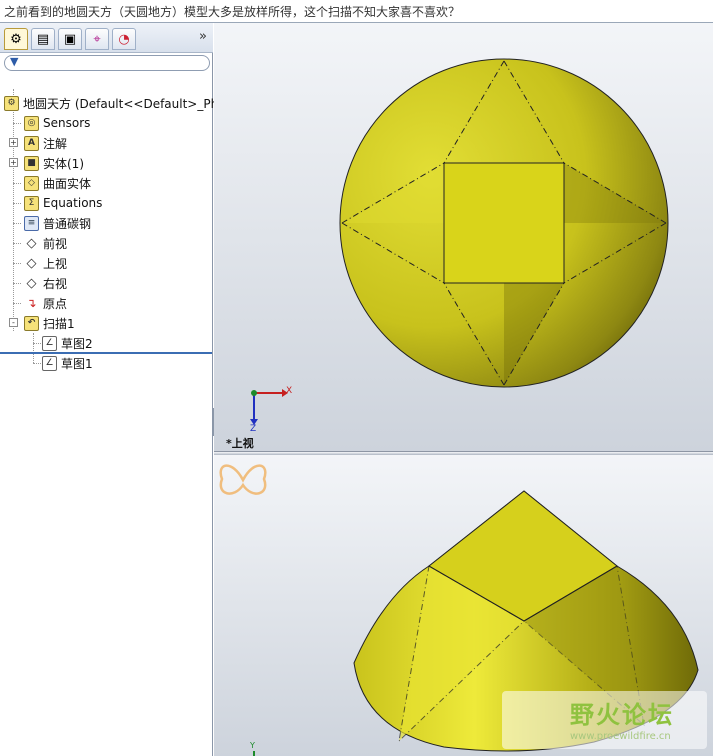 The height and width of the screenshot is (756, 713). Describe the element at coordinates (620, 736) in the screenshot. I see `watermark-url: www.proewildfire.cn` at that location.